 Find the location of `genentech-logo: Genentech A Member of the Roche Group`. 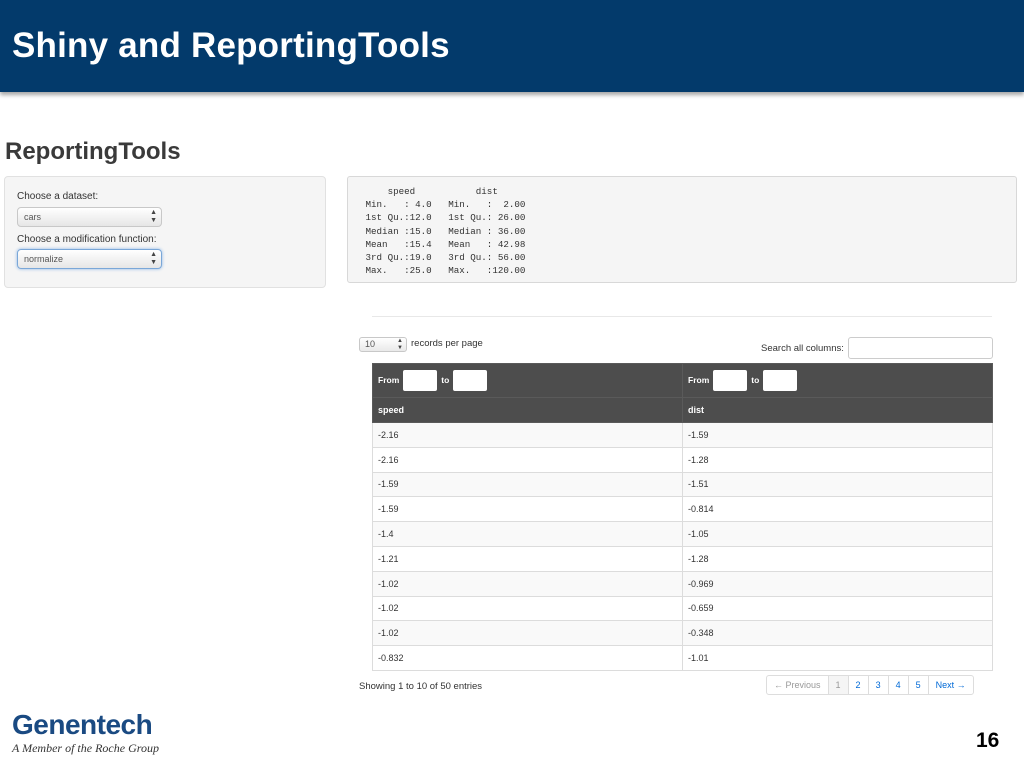

genentech-logo: Genentech A Member of the Roche Group is located at coordinates (85, 732).